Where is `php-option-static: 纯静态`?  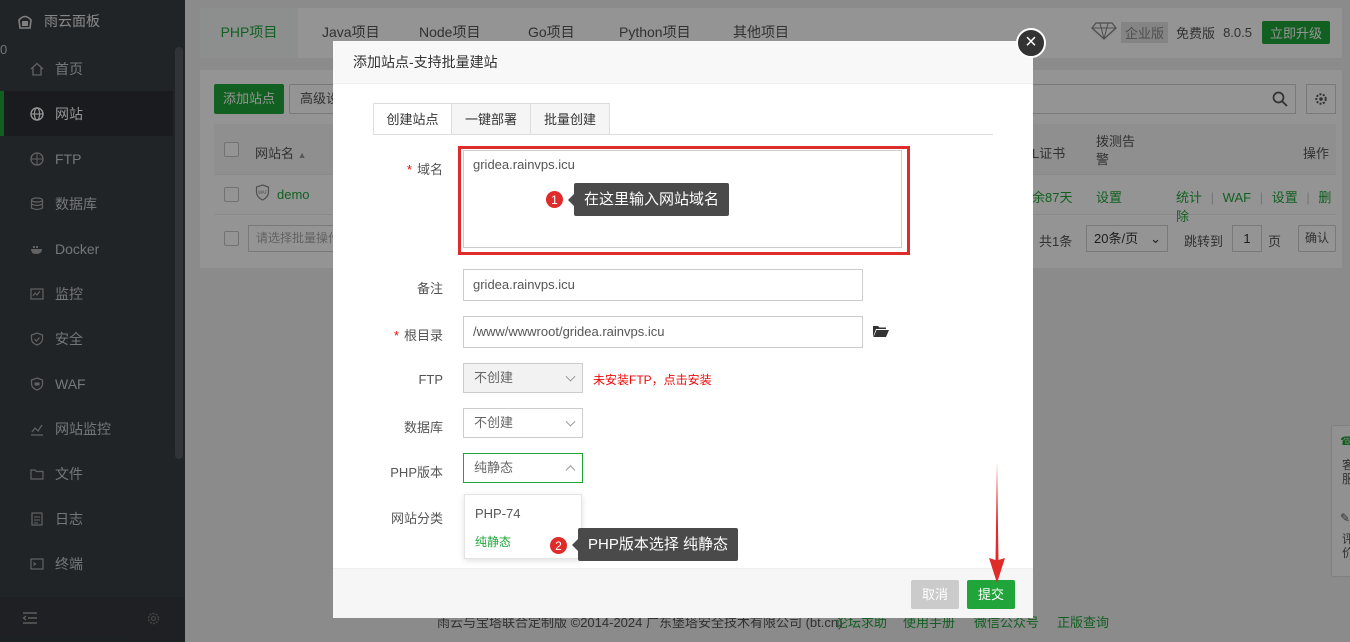
php-option-static: 纯静态 is located at coordinates (493, 541).